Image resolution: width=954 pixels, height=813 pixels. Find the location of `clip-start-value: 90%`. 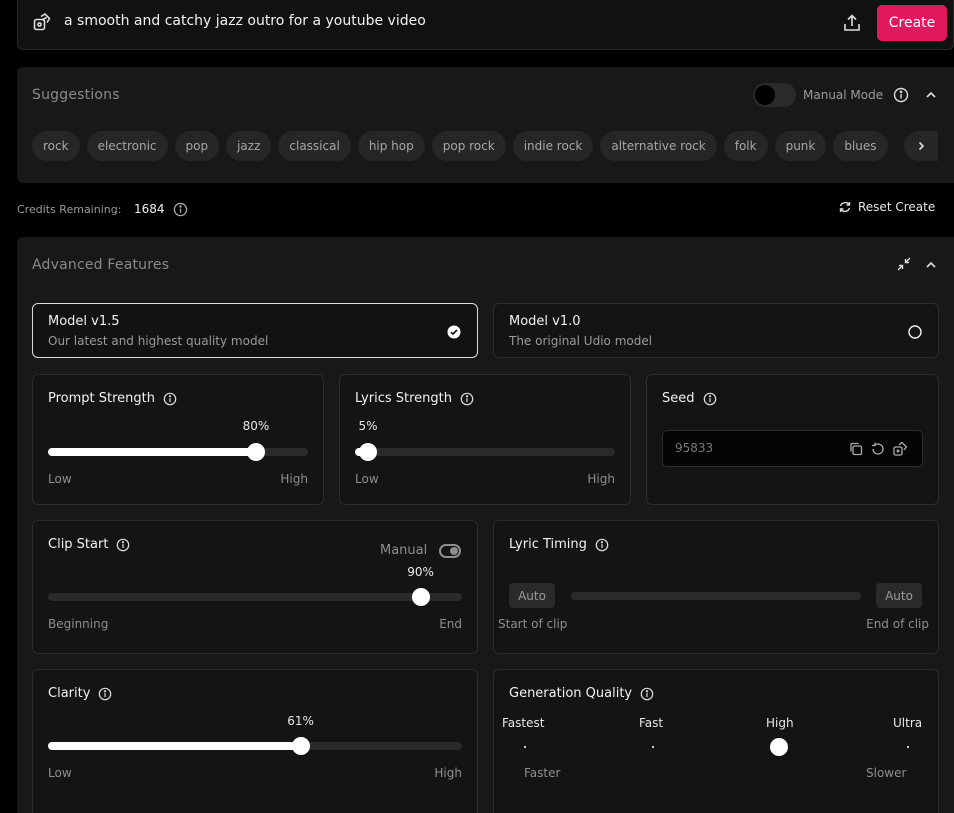

clip-start-value: 90% is located at coordinates (420, 572).